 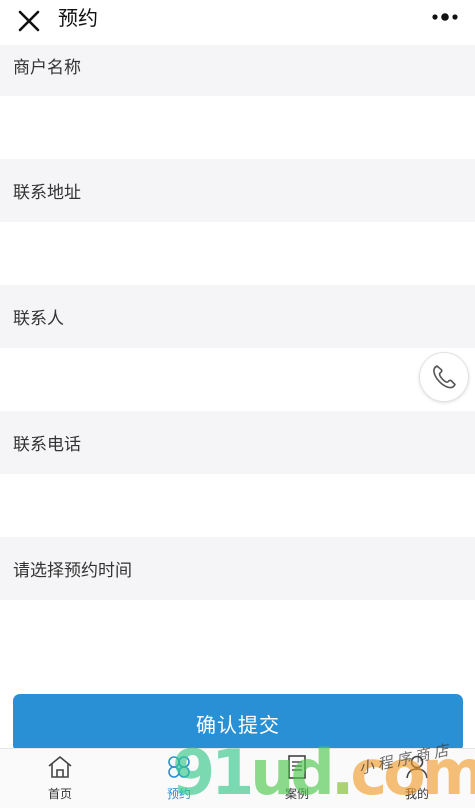 What do you see at coordinates (237, 22) in the screenshot?
I see `title-bar: 预约` at bounding box center [237, 22].